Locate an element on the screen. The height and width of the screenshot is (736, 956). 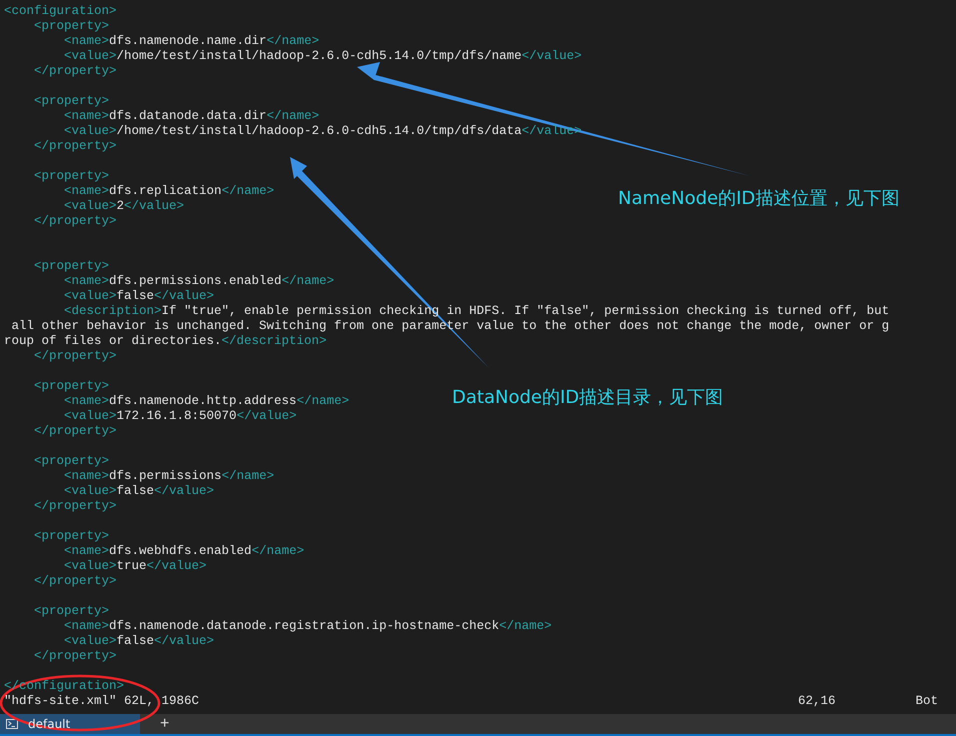
xml-text: 172.16.1.8:50070 is located at coordinates (176, 416).